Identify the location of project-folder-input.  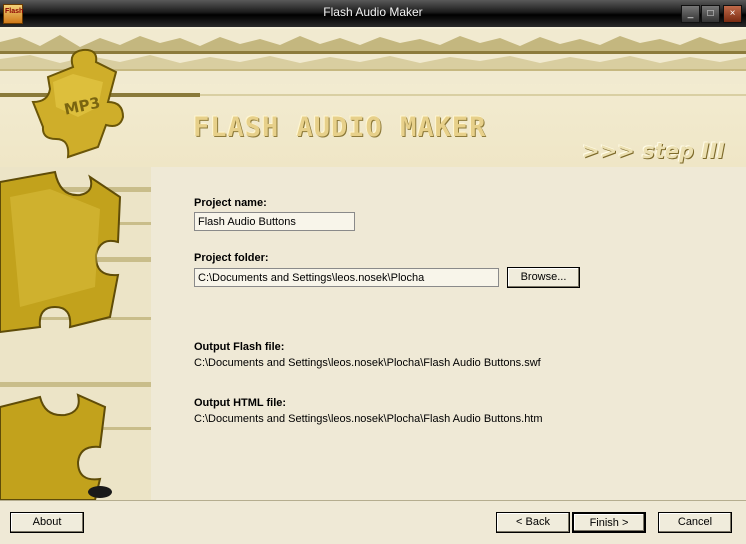
(346, 277).